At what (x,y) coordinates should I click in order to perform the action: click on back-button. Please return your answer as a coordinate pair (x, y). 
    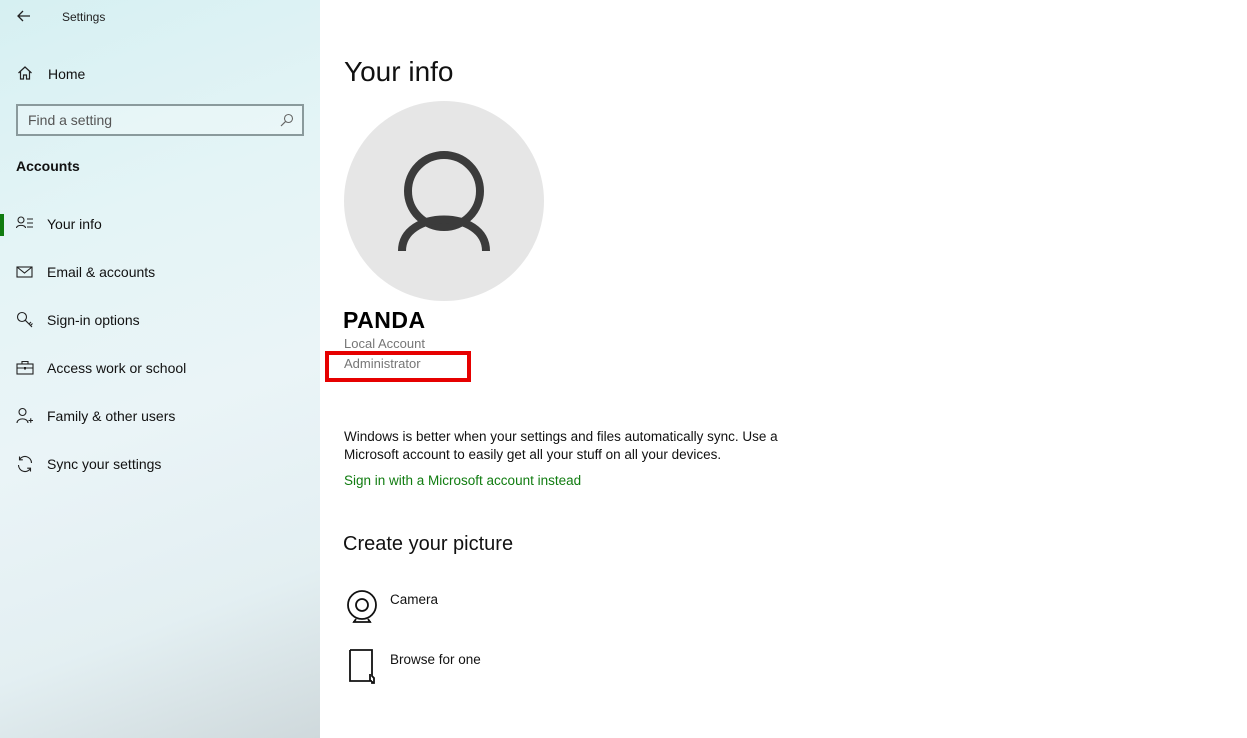
    Looking at the image, I should click on (24, 16).